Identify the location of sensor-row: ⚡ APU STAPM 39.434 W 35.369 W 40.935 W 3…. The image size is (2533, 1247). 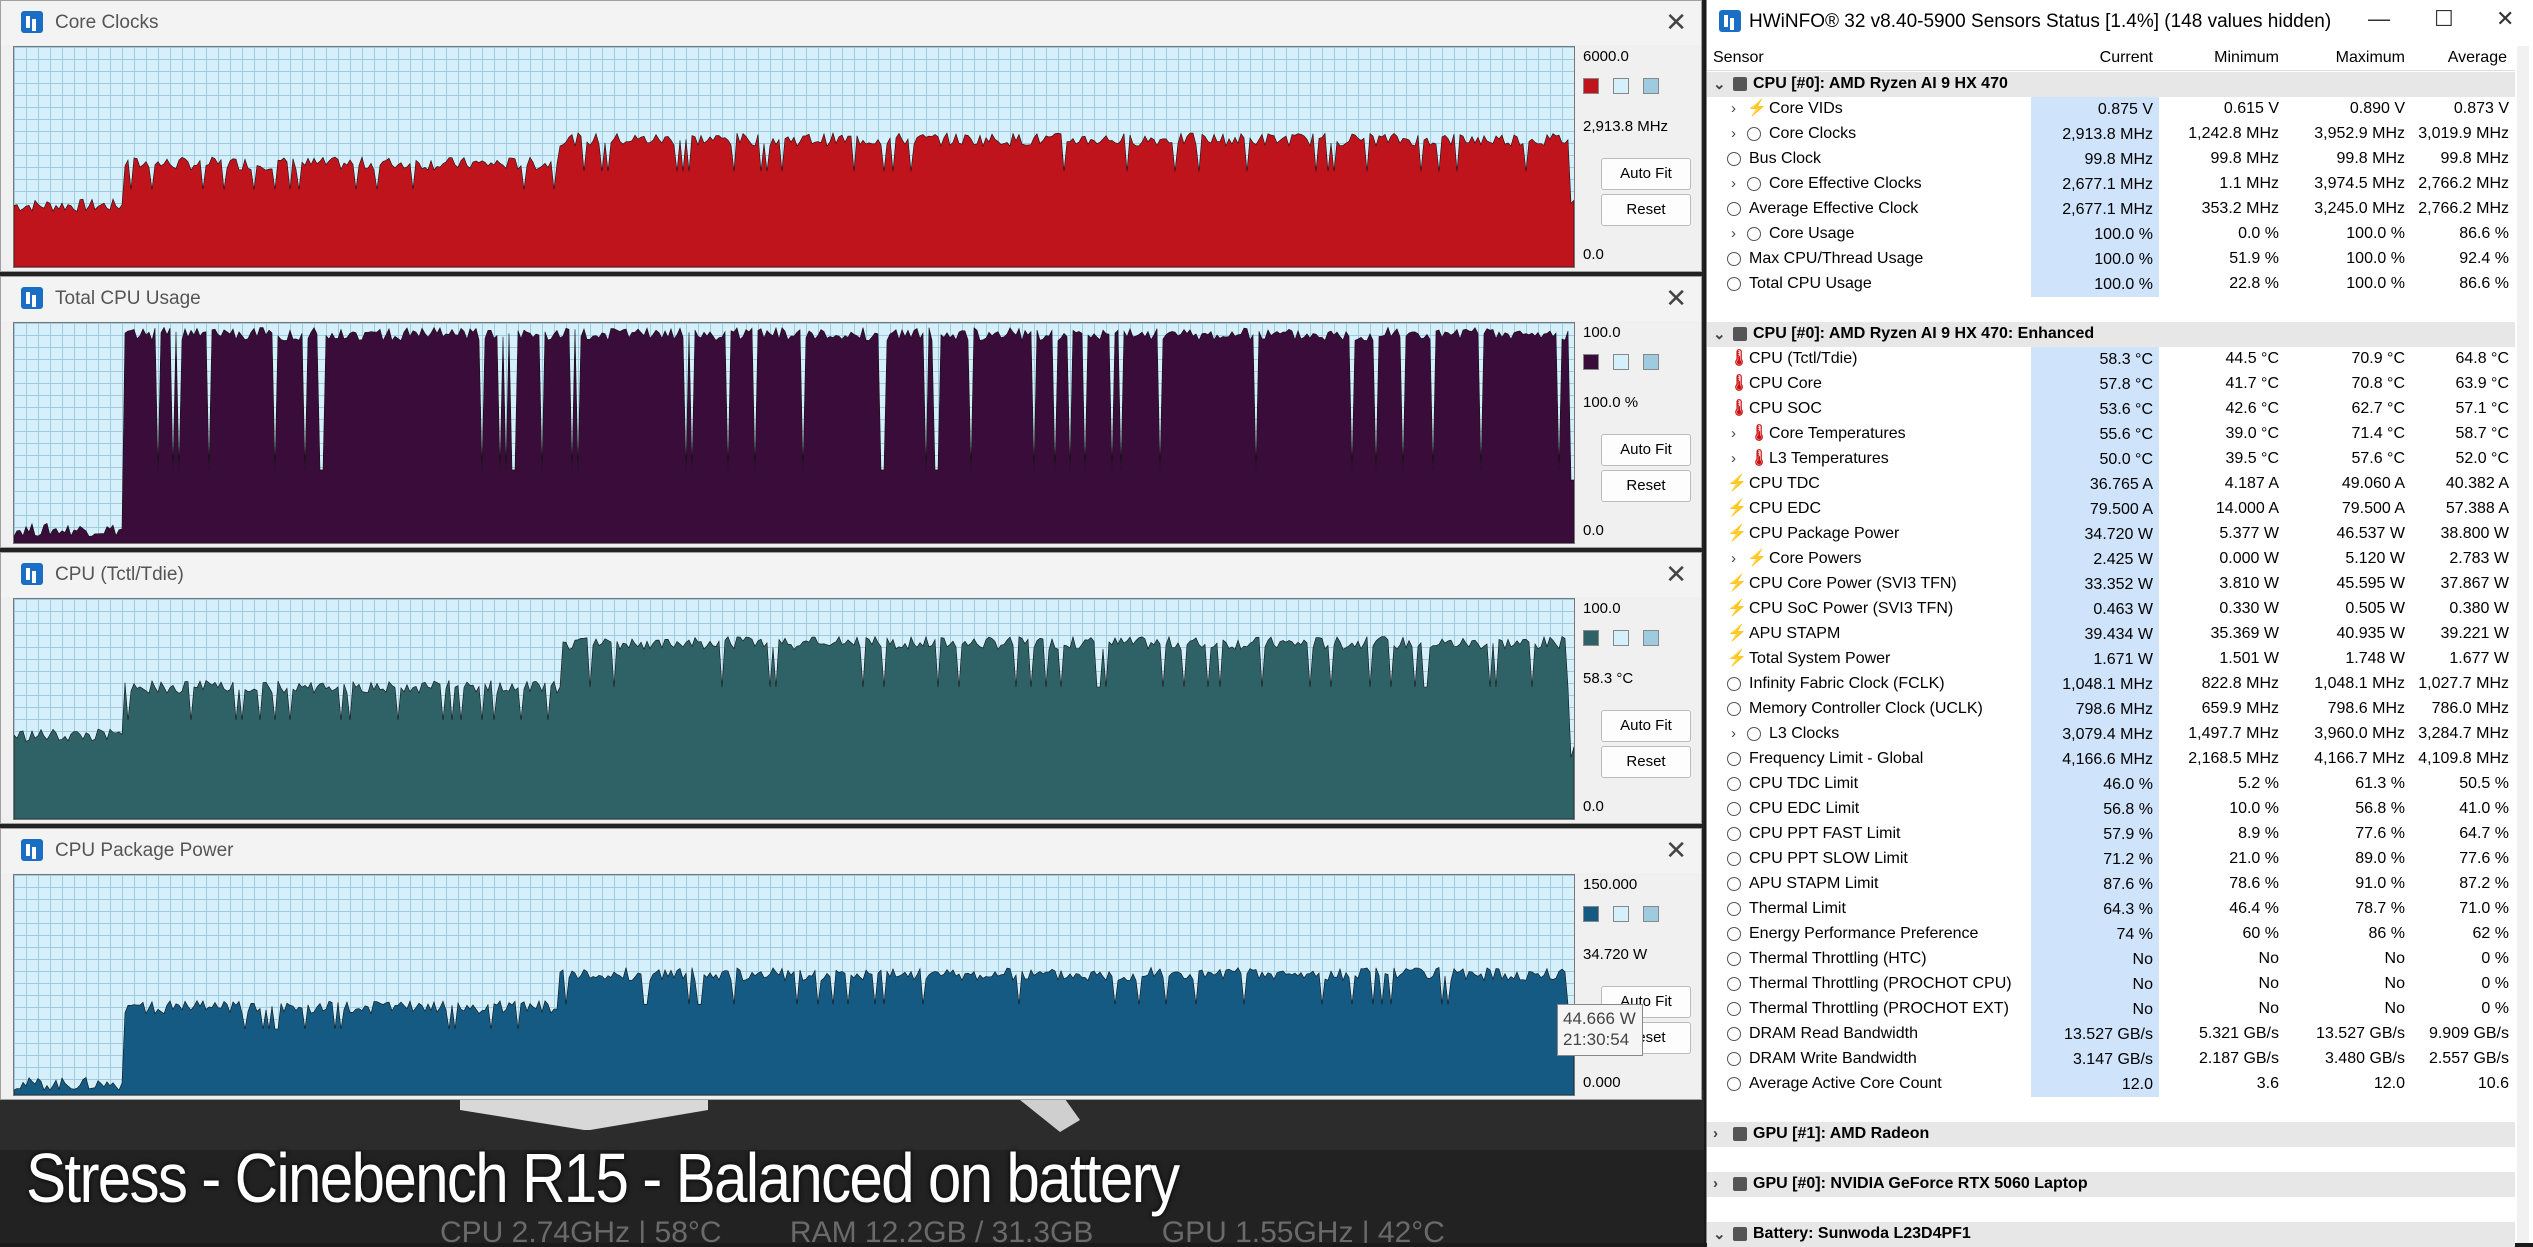
(2111, 634).